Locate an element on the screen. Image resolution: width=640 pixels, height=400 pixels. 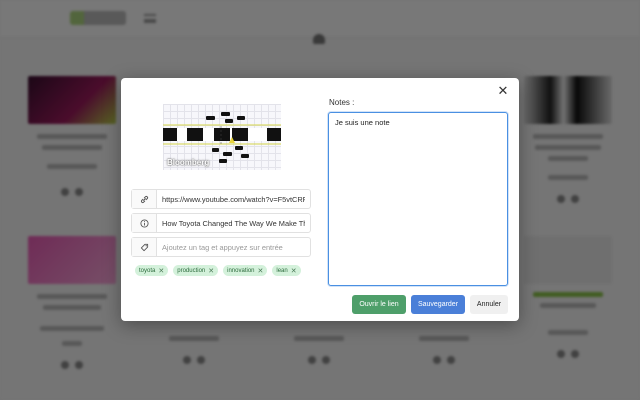
tag-chip: toyota ✕ is located at coordinates (152, 270).